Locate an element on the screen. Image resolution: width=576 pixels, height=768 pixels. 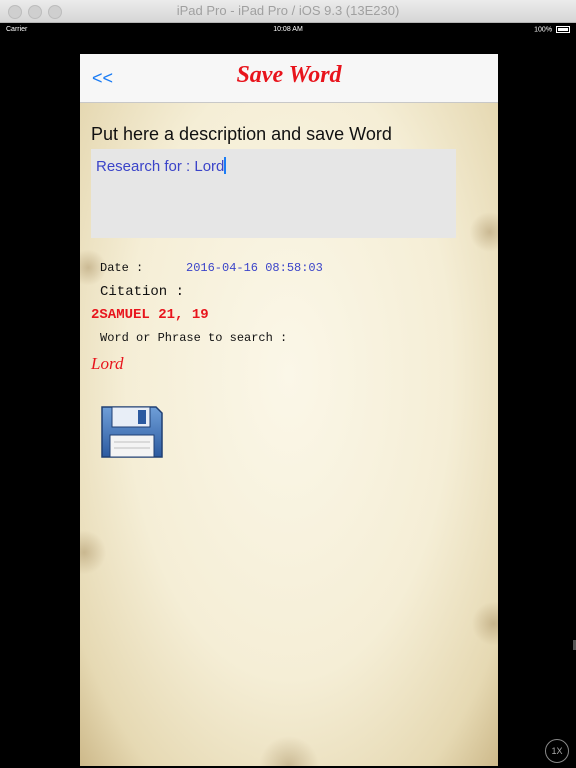
ios-status-bar: Carrier 10:08 AM 100% is located at coordinates (288, 30).